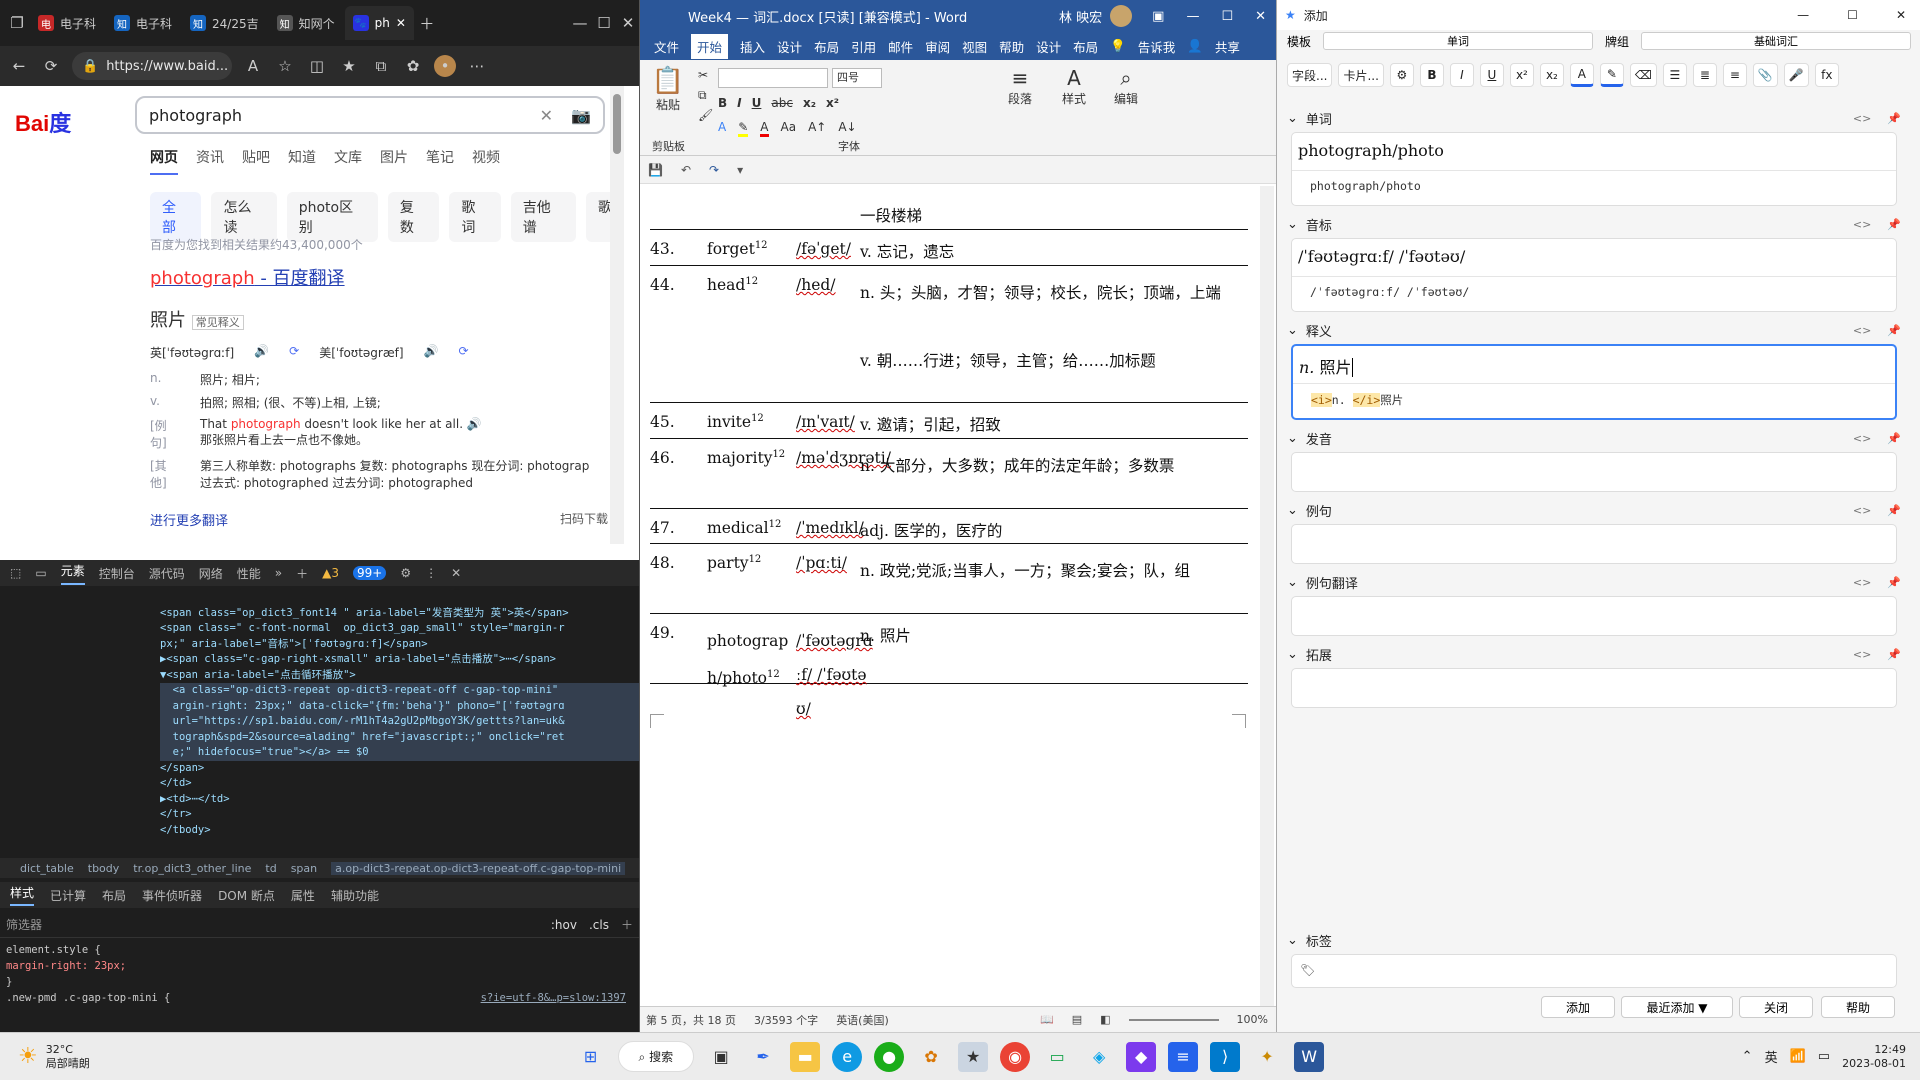 The width and height of the screenshot is (1920, 1080). What do you see at coordinates (974, 46) in the screenshot?
I see `tab-view: 视图` at bounding box center [974, 46].